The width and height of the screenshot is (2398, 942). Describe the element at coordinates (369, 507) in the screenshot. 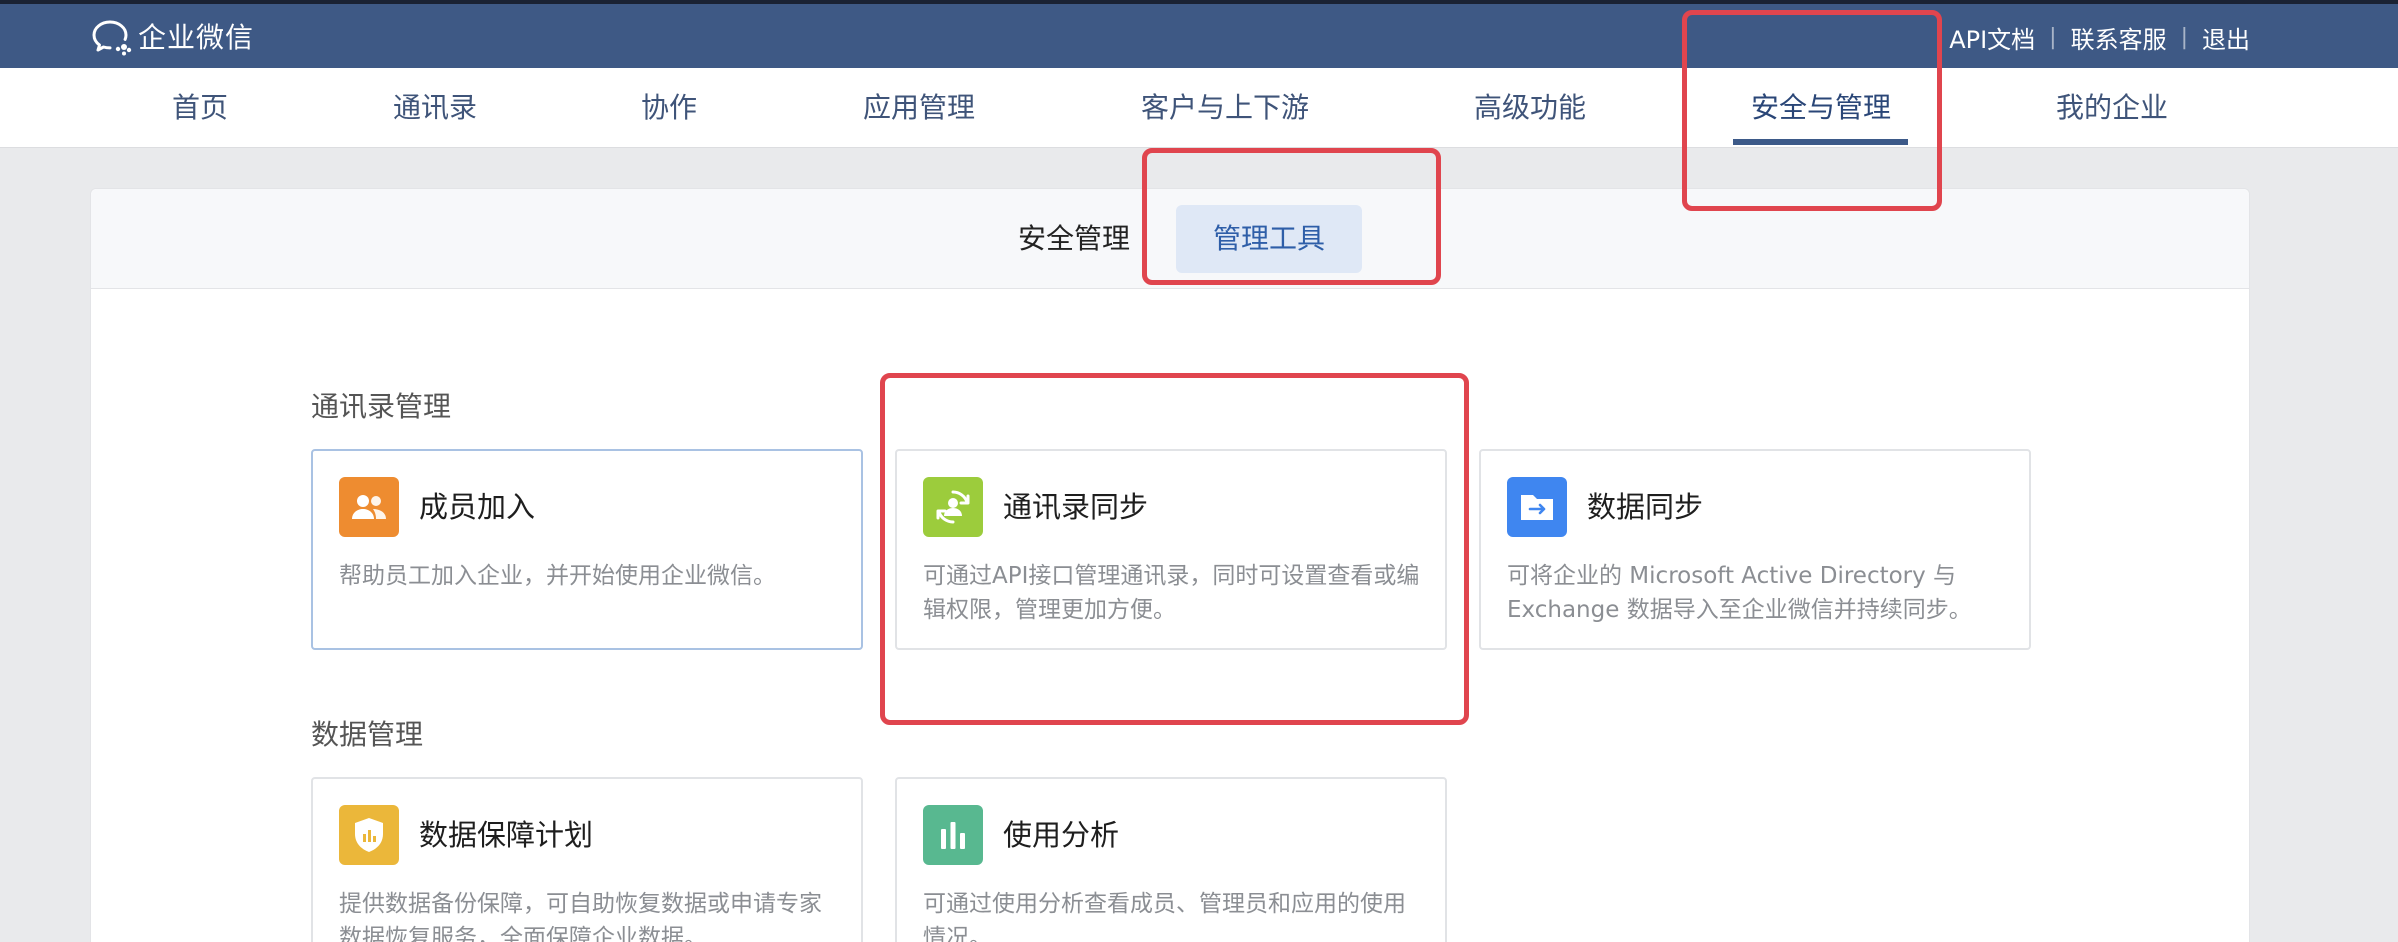

I see `members-icon` at that location.